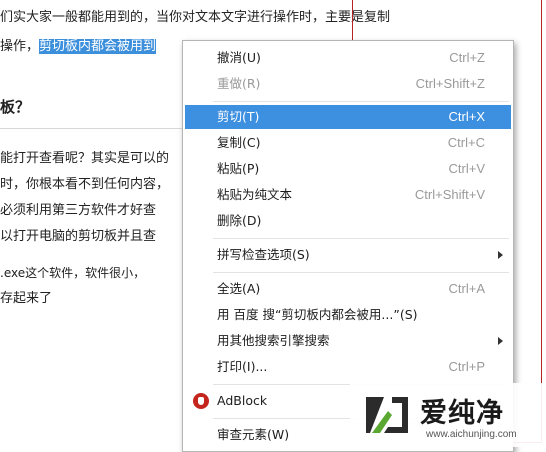  What do you see at coordinates (467, 57) in the screenshot?
I see `undo-shortcut: Ctrl+Z` at bounding box center [467, 57].